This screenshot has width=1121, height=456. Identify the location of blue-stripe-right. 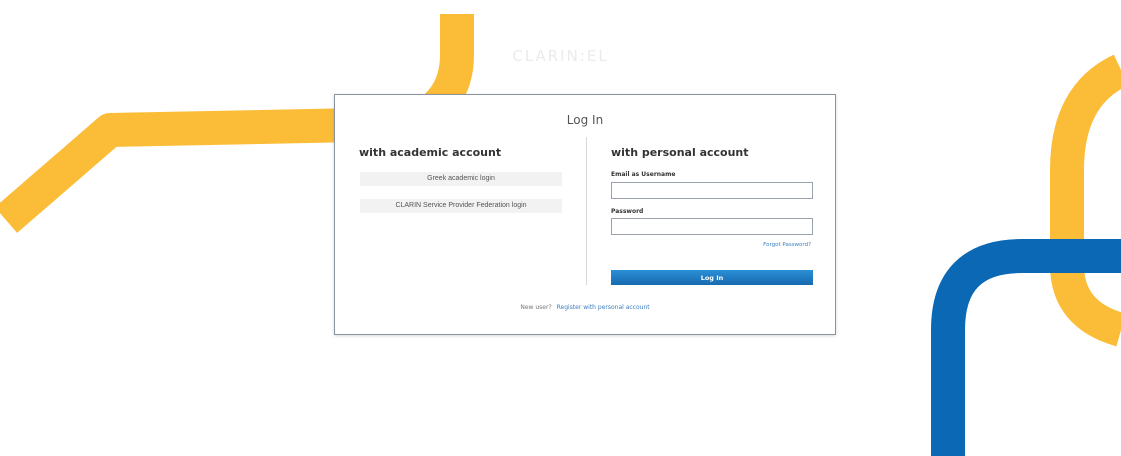
(1026, 347).